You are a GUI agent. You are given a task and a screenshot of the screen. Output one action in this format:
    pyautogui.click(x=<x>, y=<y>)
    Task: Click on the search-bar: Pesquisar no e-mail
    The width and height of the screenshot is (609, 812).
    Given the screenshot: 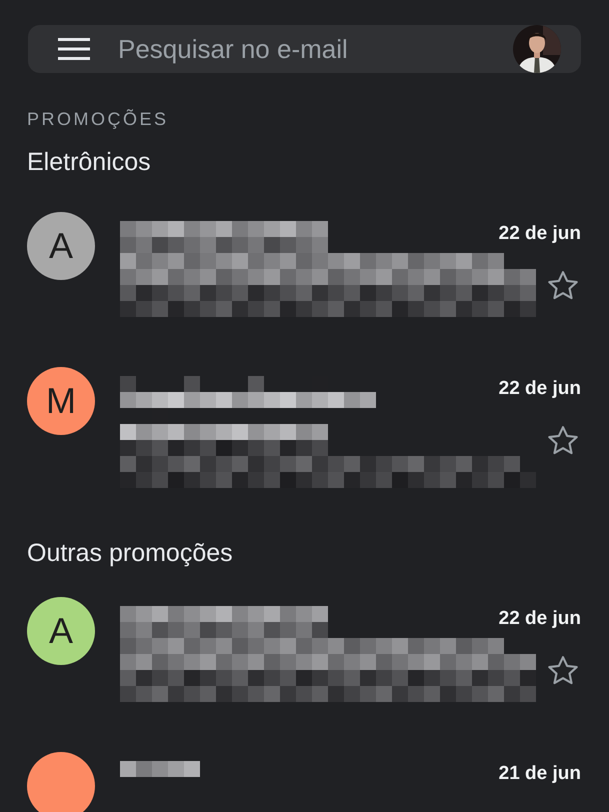 What is the action you would take?
    pyautogui.click(x=304, y=49)
    